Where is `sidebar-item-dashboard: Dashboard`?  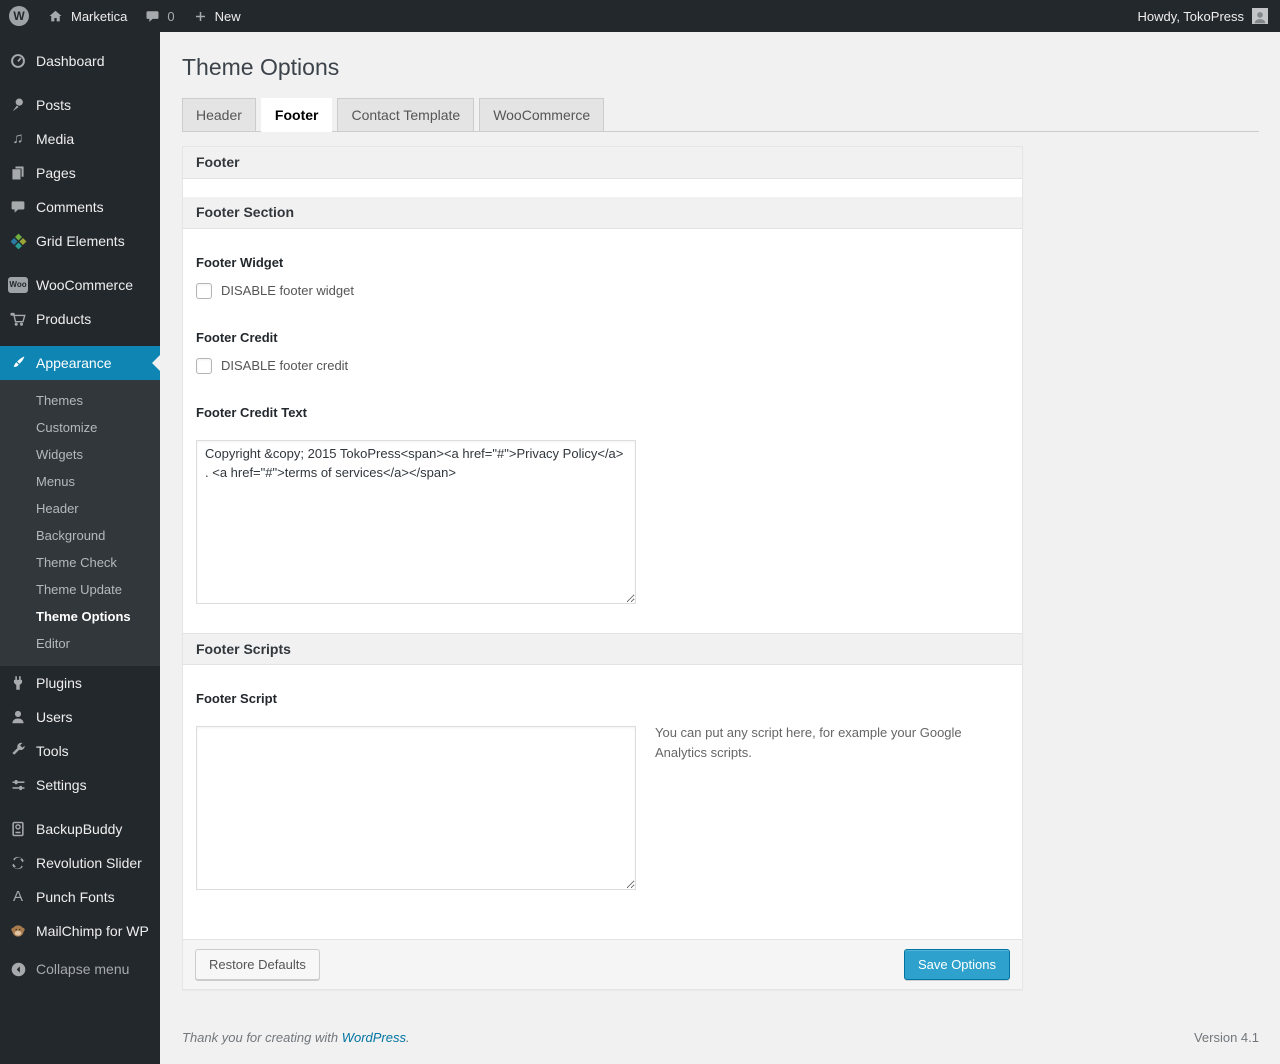
sidebar-item-dashboard: Dashboard is located at coordinates (80, 61).